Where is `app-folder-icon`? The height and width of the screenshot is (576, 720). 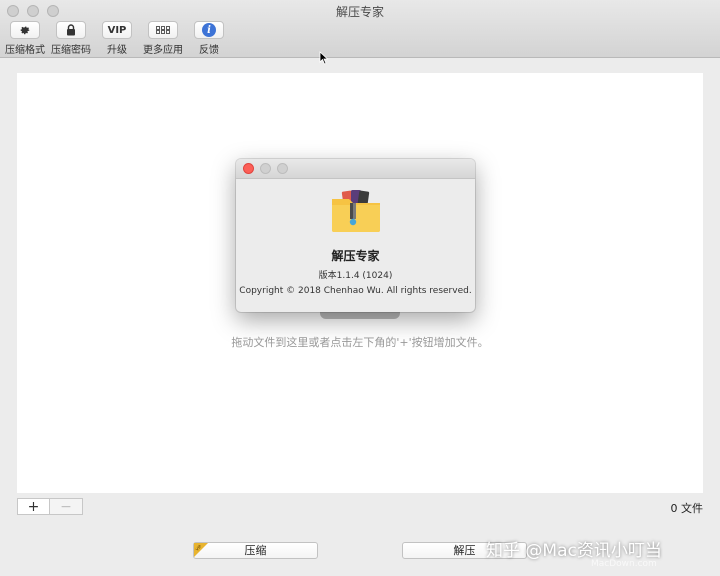
app-folder-icon is located at coordinates (356, 211).